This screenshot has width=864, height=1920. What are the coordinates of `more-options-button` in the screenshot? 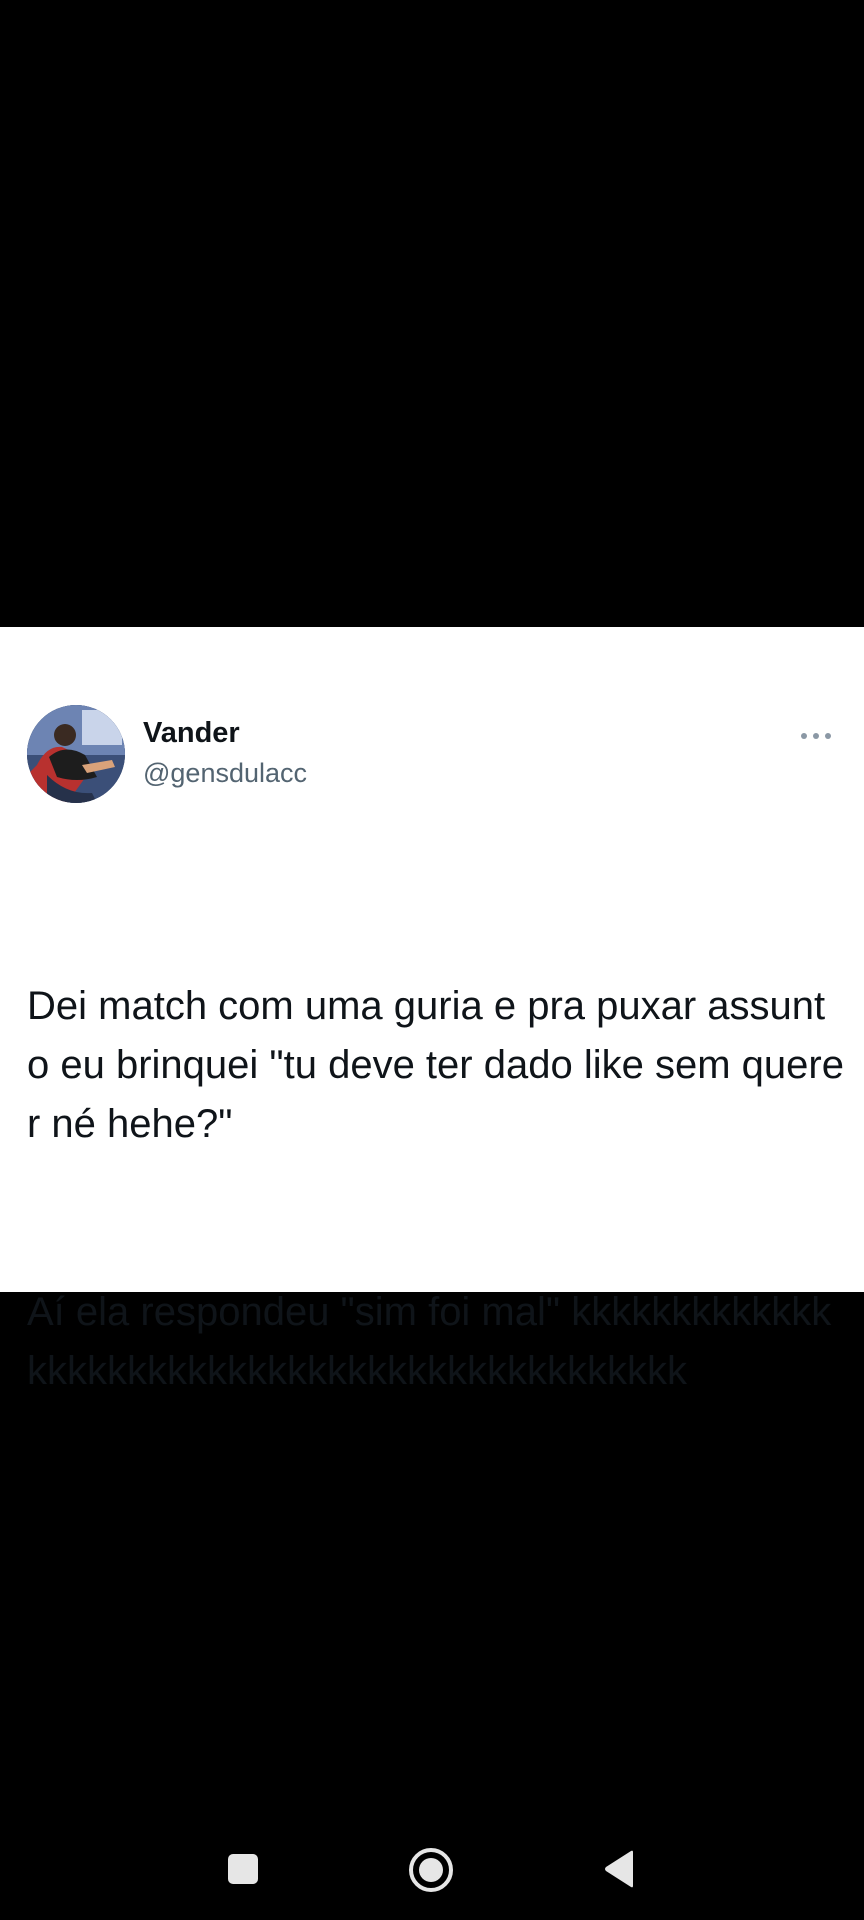 It's located at (816, 736).